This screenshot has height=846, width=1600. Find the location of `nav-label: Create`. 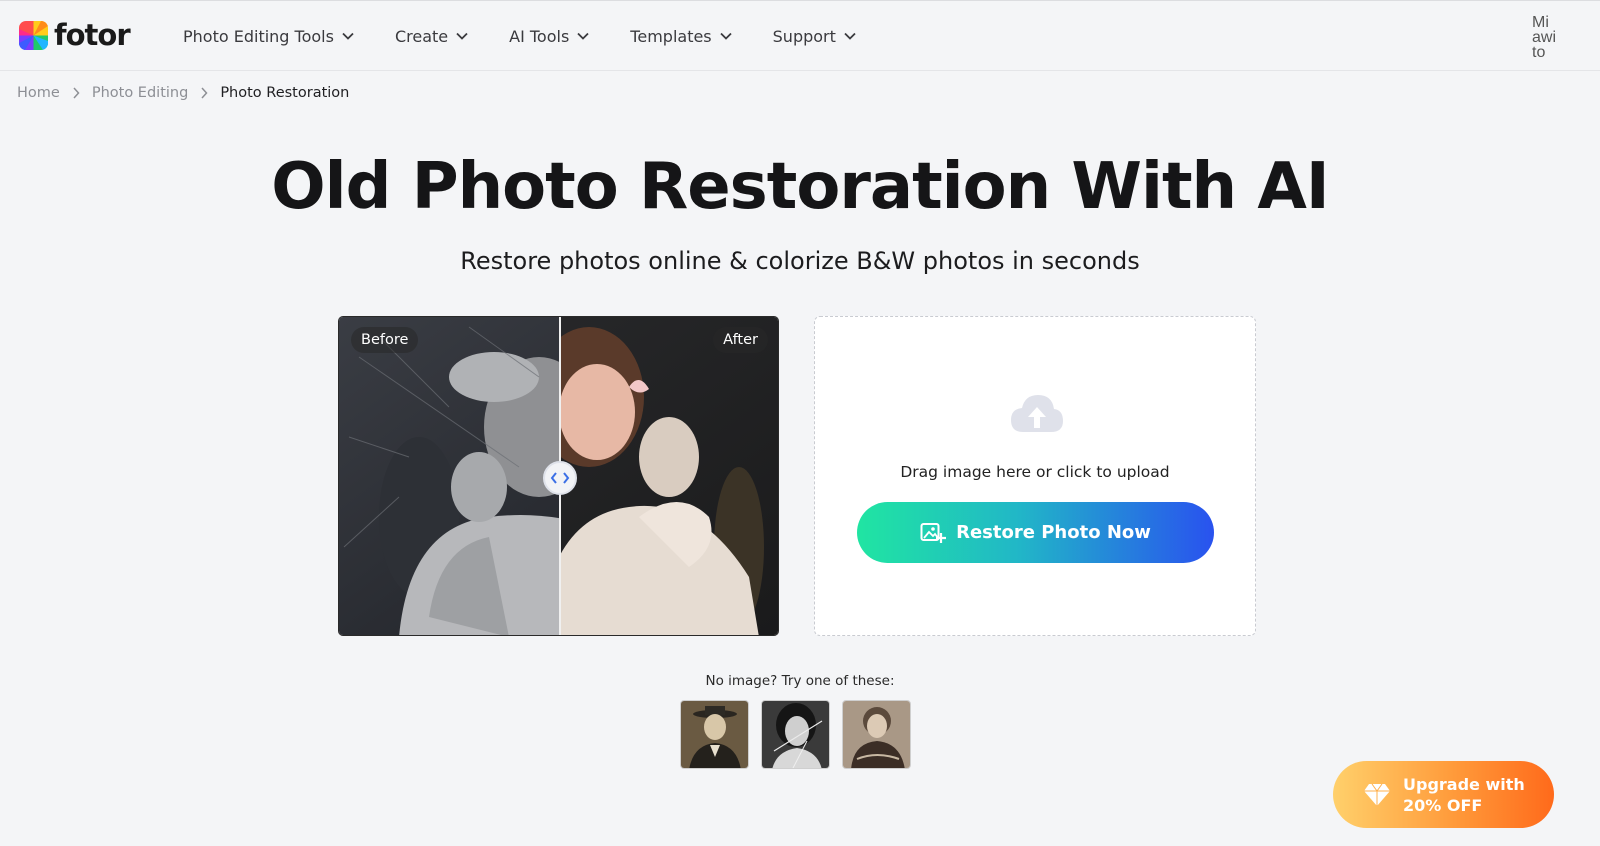

nav-label: Create is located at coordinates (421, 36).